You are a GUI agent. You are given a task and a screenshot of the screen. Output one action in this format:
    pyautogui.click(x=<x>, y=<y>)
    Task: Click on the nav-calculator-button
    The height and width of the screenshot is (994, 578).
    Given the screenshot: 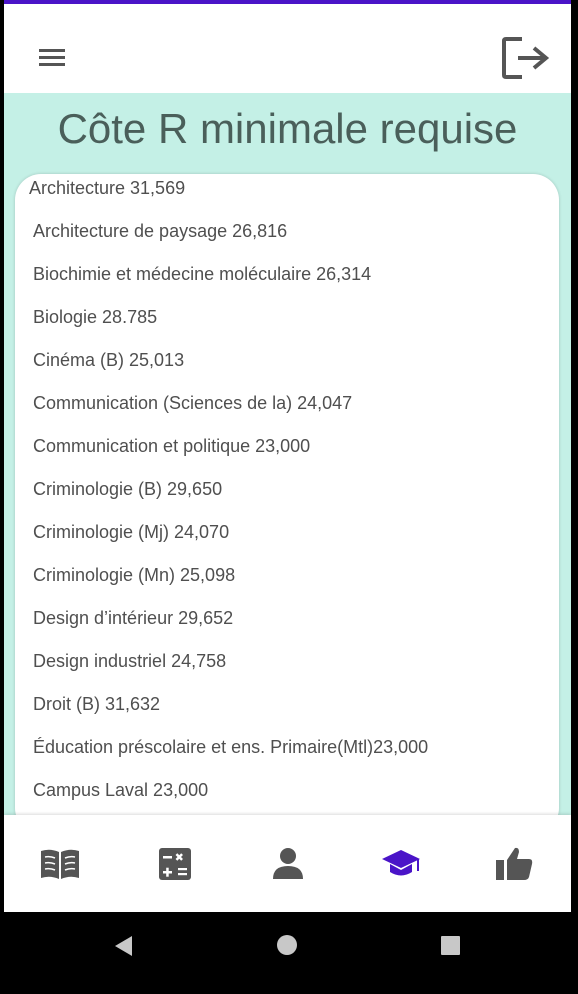 What is the action you would take?
    pyautogui.click(x=175, y=864)
    